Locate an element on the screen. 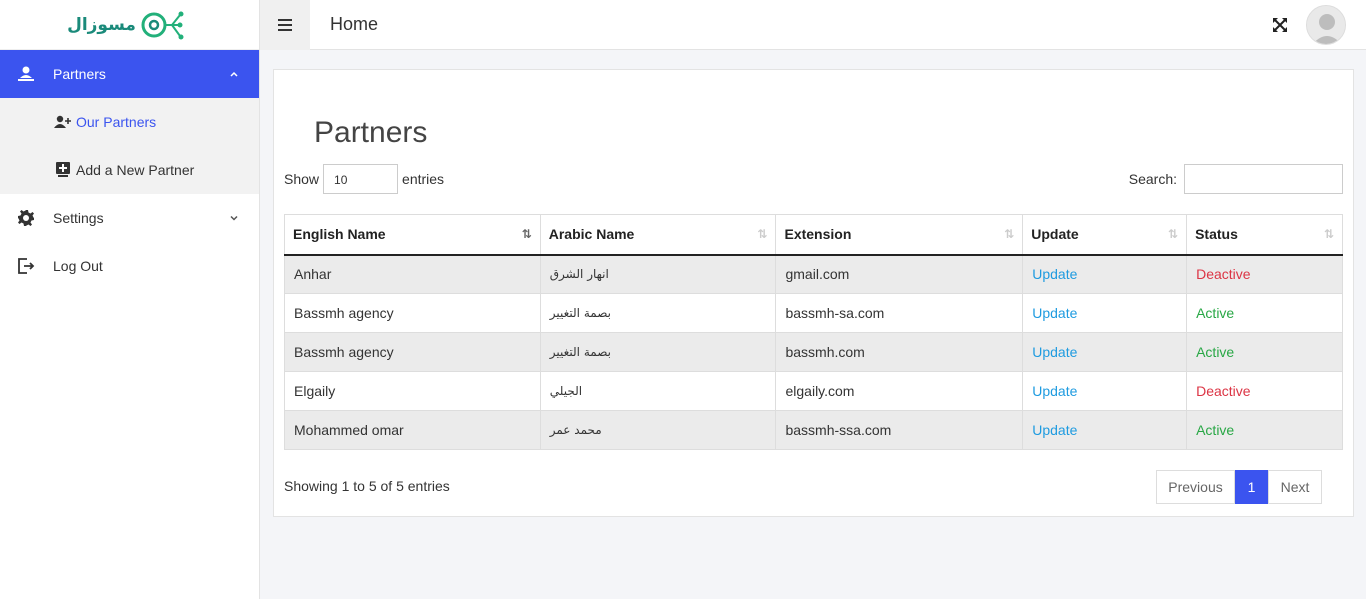  sidebar-subitem-our-partners: Our Partners is located at coordinates (129, 122).